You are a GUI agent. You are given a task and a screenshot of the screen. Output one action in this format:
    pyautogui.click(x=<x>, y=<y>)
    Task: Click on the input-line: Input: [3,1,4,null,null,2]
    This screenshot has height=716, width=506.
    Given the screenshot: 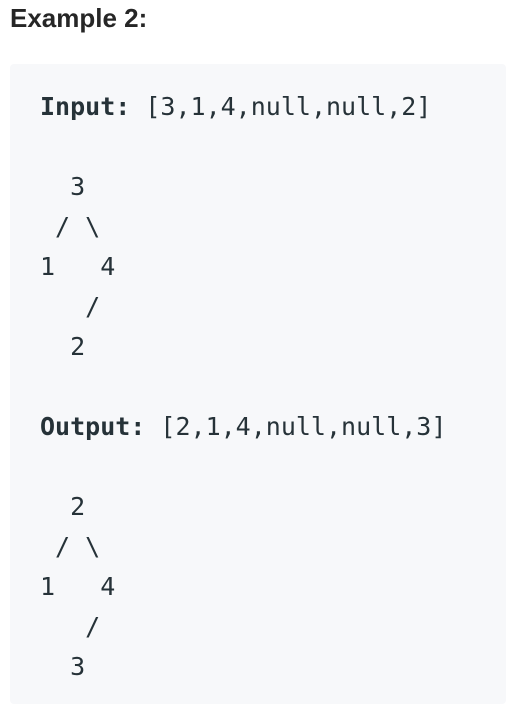 What is the action you would take?
    pyautogui.click(x=273, y=107)
    